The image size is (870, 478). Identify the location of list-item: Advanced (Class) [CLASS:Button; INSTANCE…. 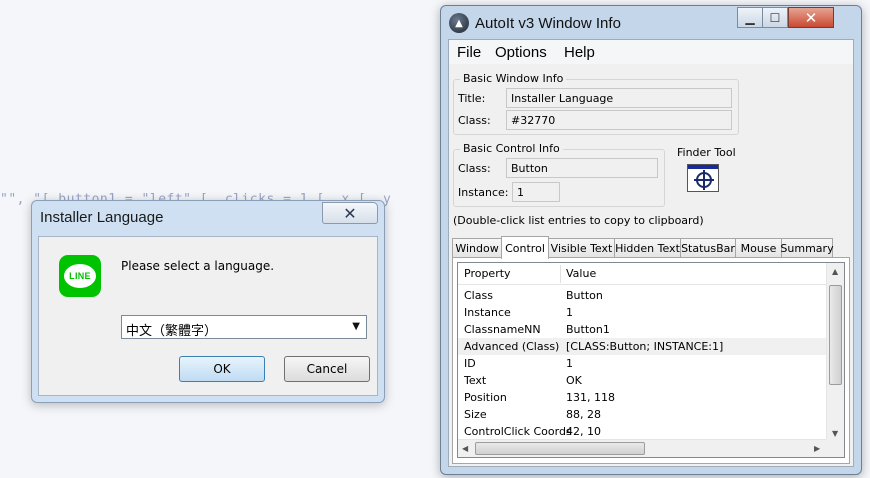
(642, 346).